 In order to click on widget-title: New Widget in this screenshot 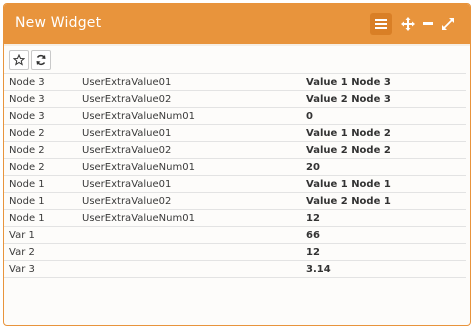, I will do `click(58, 23)`.